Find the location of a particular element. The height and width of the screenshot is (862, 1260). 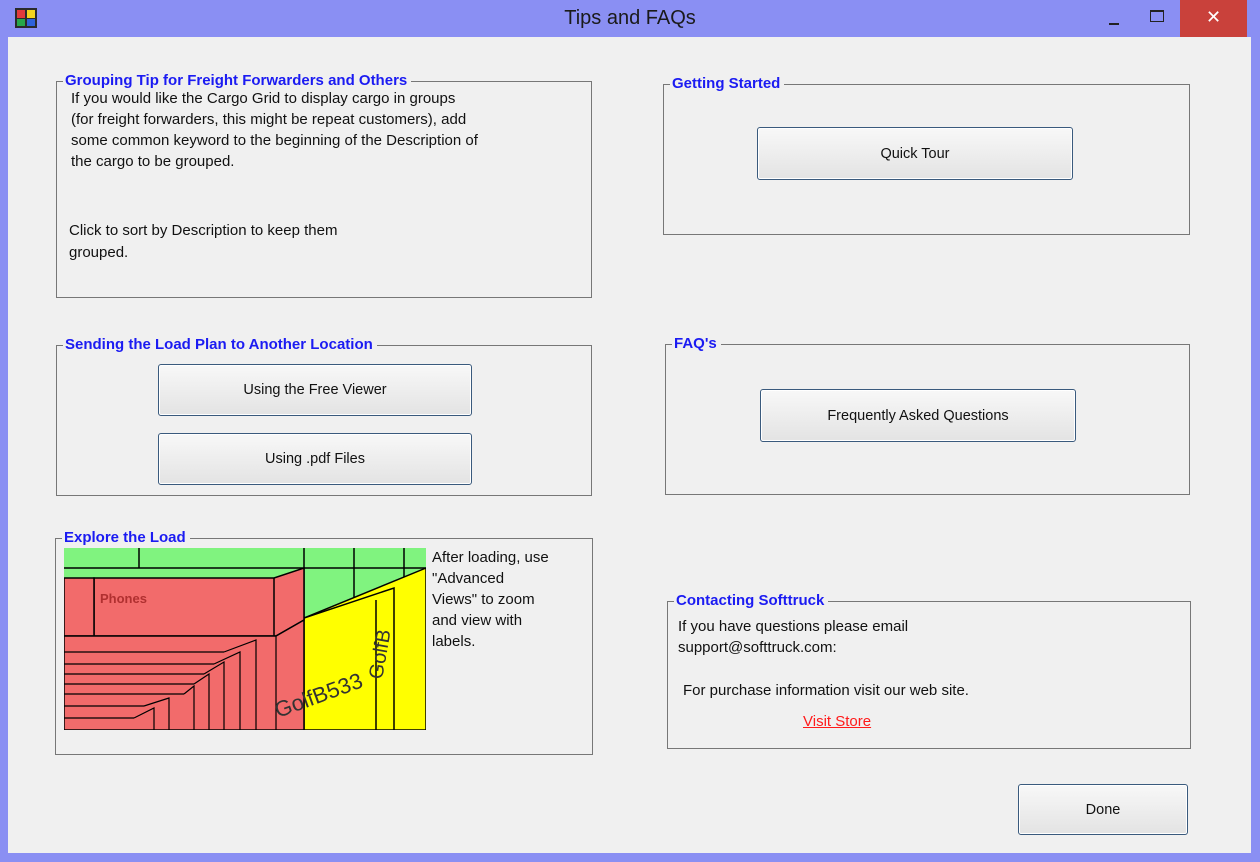

minimize-button is located at coordinates (1114, 16).